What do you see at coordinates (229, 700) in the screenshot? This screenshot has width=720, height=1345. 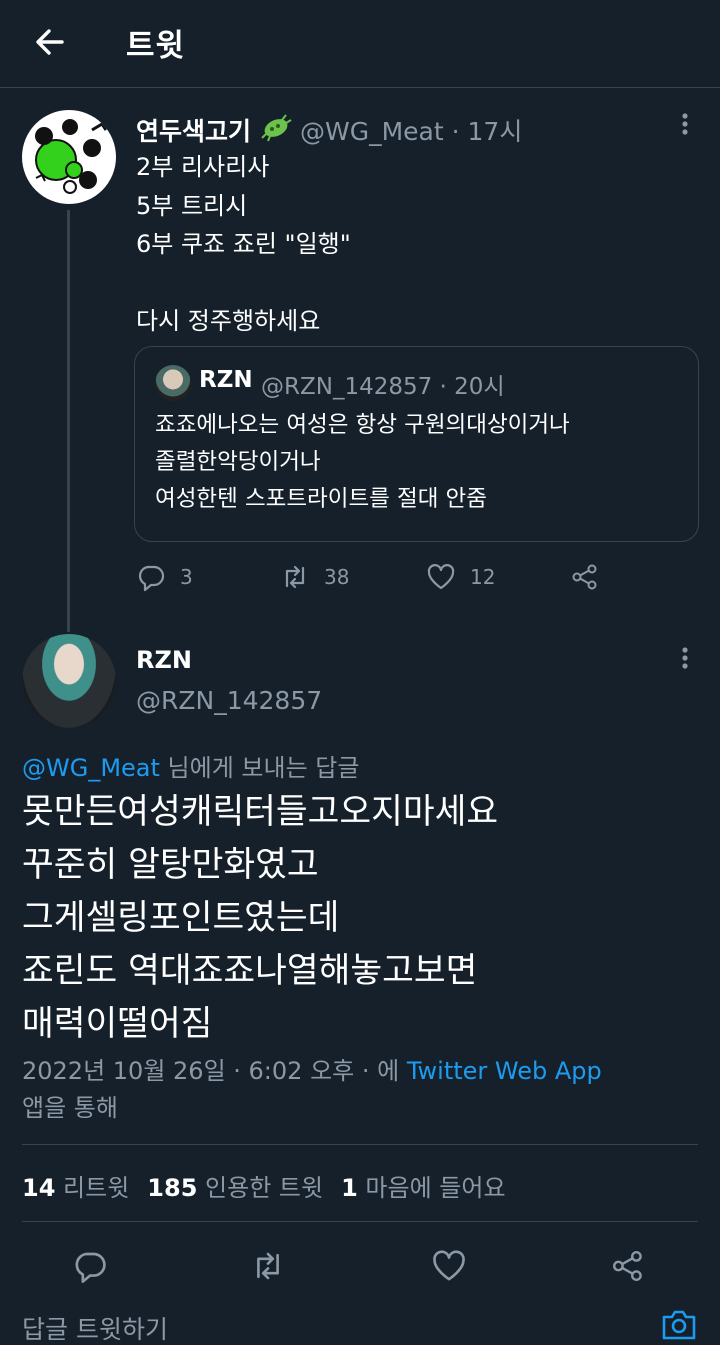 I see `author-handle: @RZN_142857` at bounding box center [229, 700].